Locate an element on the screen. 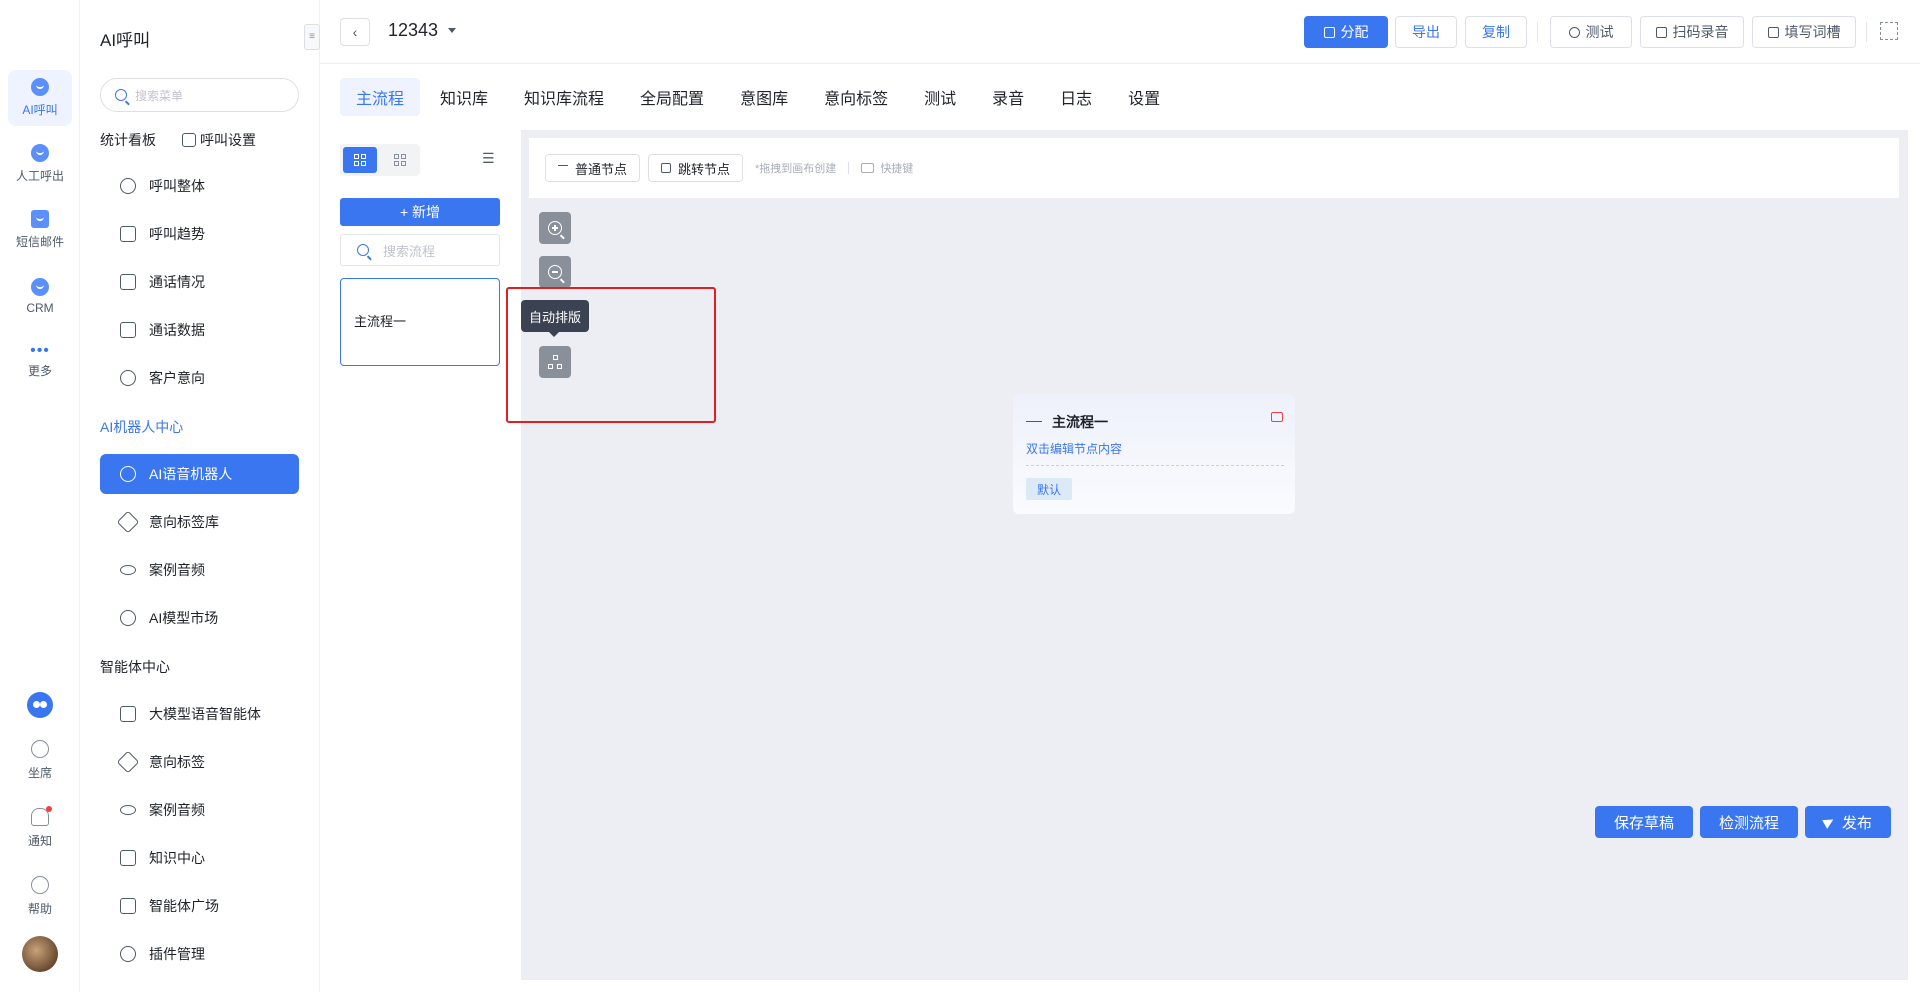 The width and height of the screenshot is (1920, 992). export-button: 导出 is located at coordinates (1426, 32).